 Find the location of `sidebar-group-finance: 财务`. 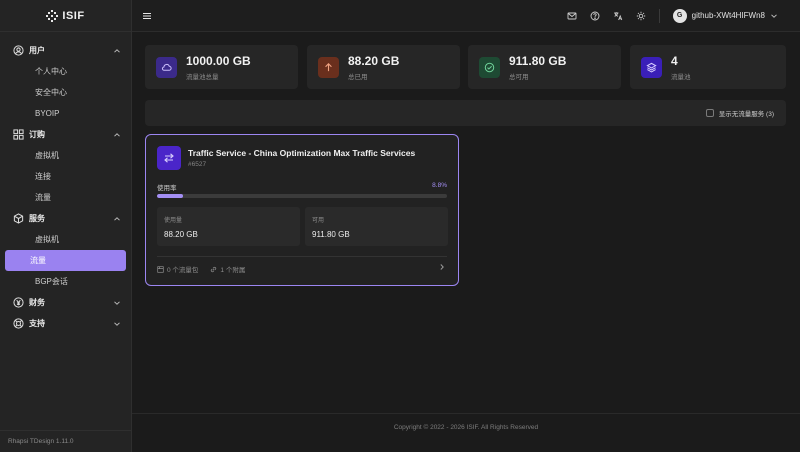

sidebar-group-finance: 财务 is located at coordinates (65, 302).